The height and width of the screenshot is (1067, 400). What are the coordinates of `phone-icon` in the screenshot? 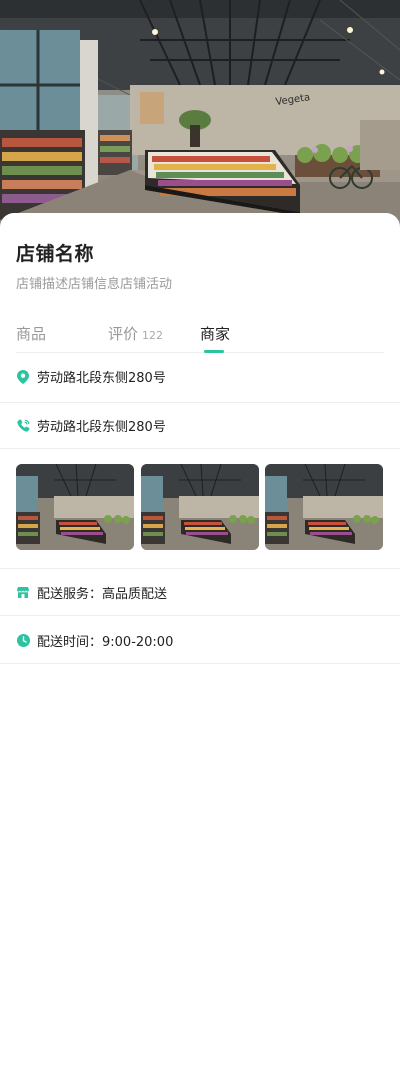 It's located at (23, 426).